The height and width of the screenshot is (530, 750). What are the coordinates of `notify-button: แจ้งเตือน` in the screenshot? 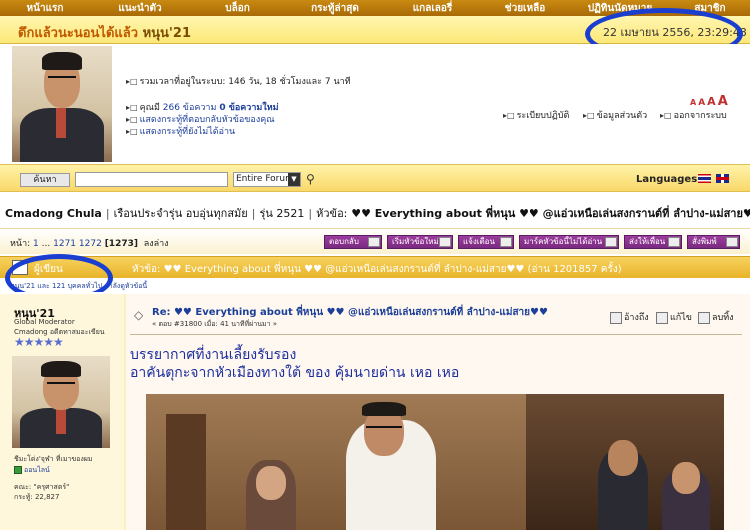 It's located at (486, 242).